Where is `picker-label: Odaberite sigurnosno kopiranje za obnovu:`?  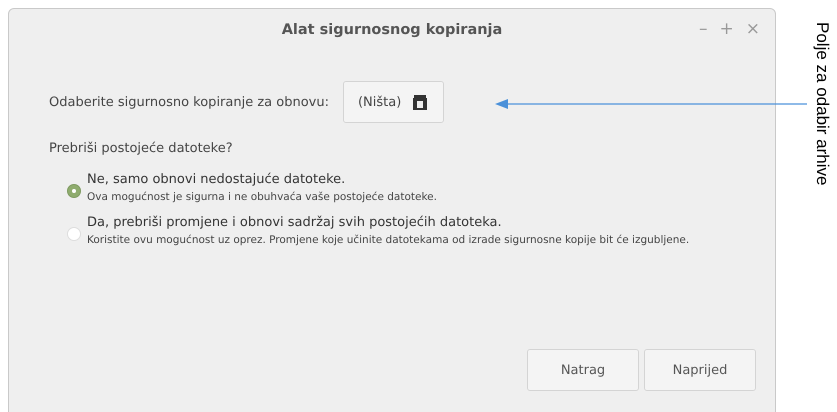 picker-label: Odaberite sigurnosno kopiranje za obnovu: is located at coordinates (189, 102).